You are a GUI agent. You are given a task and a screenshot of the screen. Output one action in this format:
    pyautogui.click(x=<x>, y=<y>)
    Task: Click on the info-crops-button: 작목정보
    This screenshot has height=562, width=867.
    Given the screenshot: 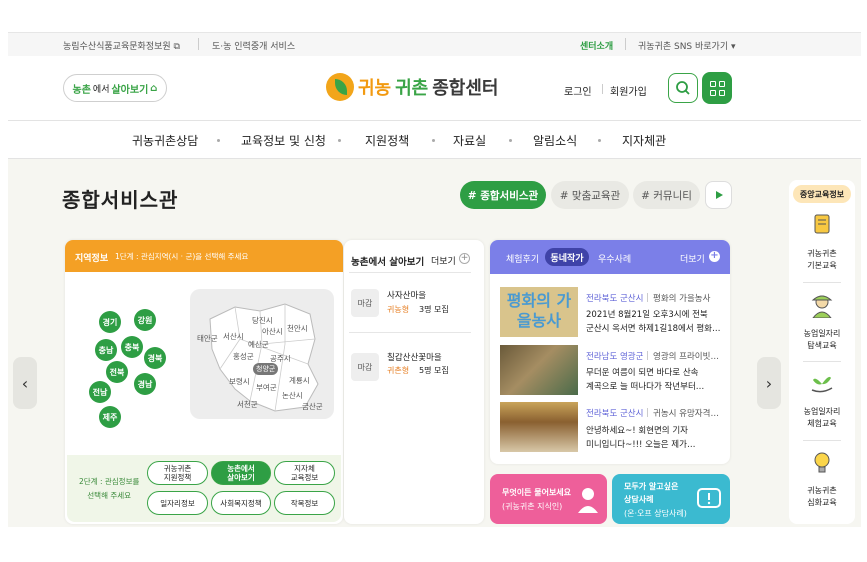 What is the action you would take?
    pyautogui.click(x=304, y=503)
    